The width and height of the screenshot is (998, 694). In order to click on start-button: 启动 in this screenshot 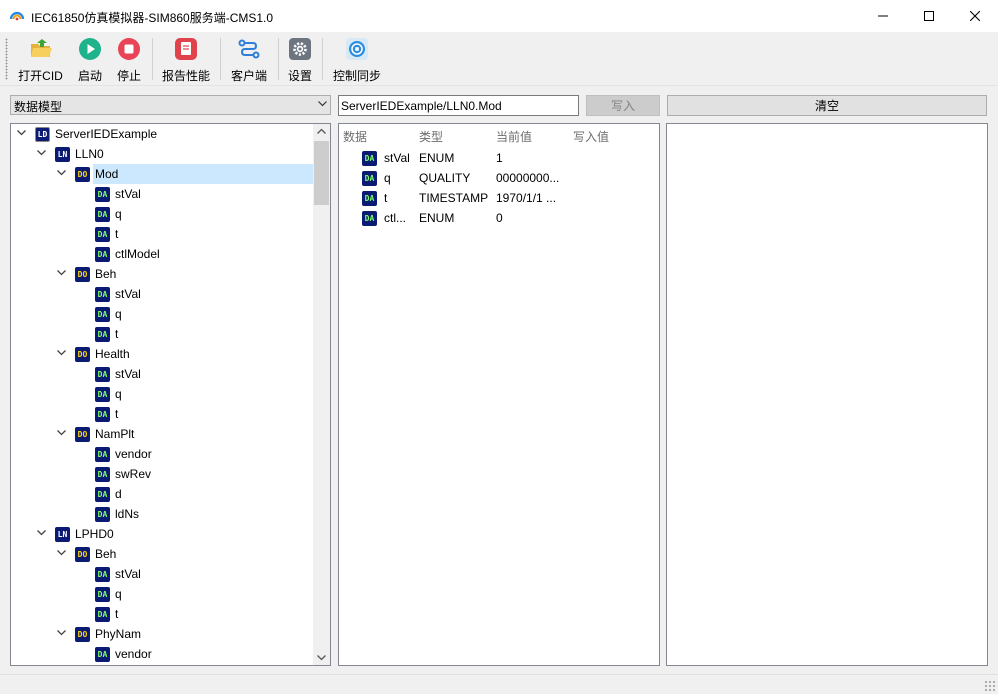, I will do `click(90, 59)`.